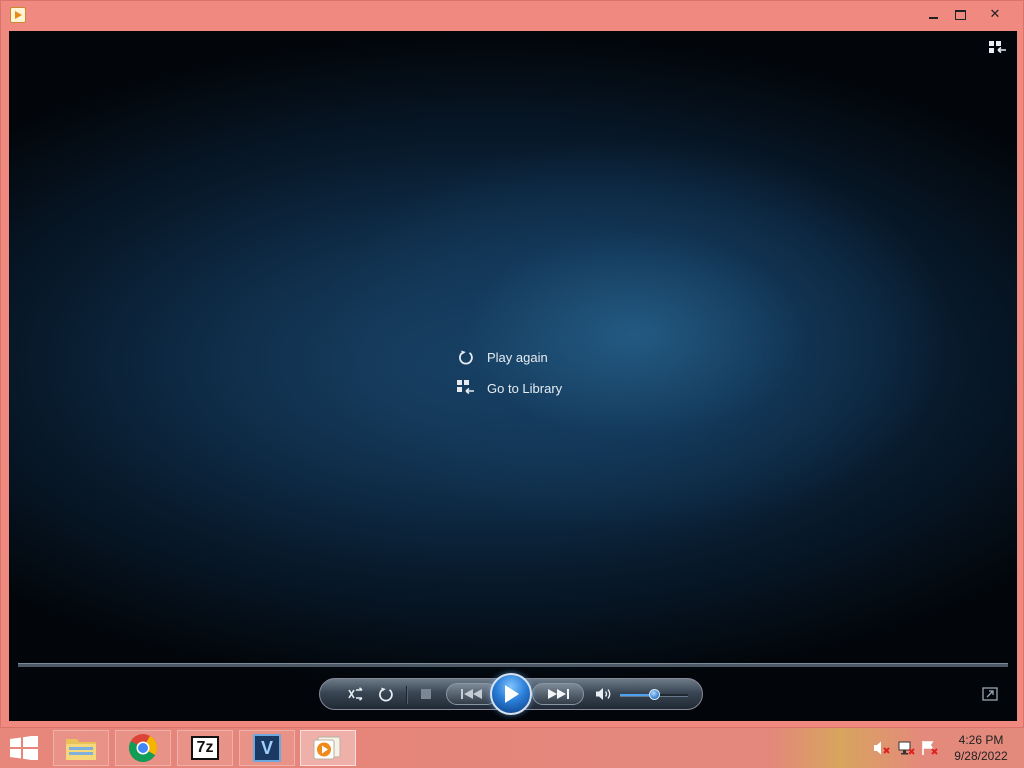  I want to click on 7z-icon: 7z, so click(205, 748).